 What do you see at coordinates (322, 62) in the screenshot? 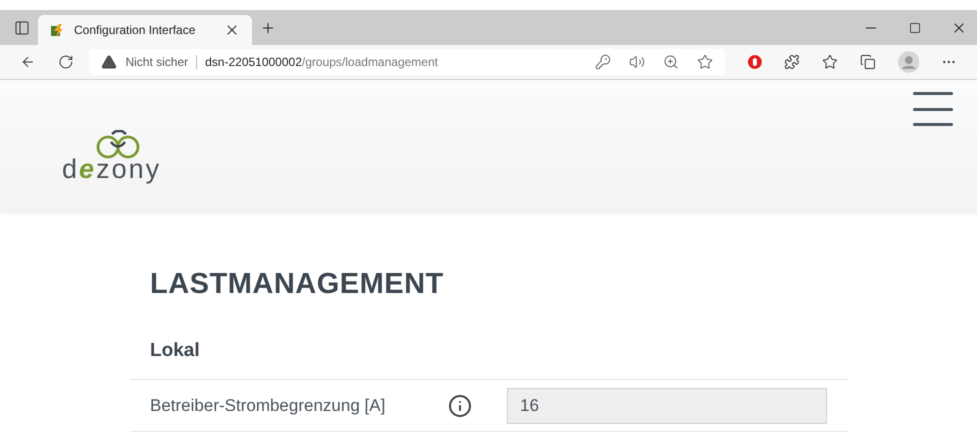
I see `url-text: dsn-22051000002/groups/loadmanagement` at bounding box center [322, 62].